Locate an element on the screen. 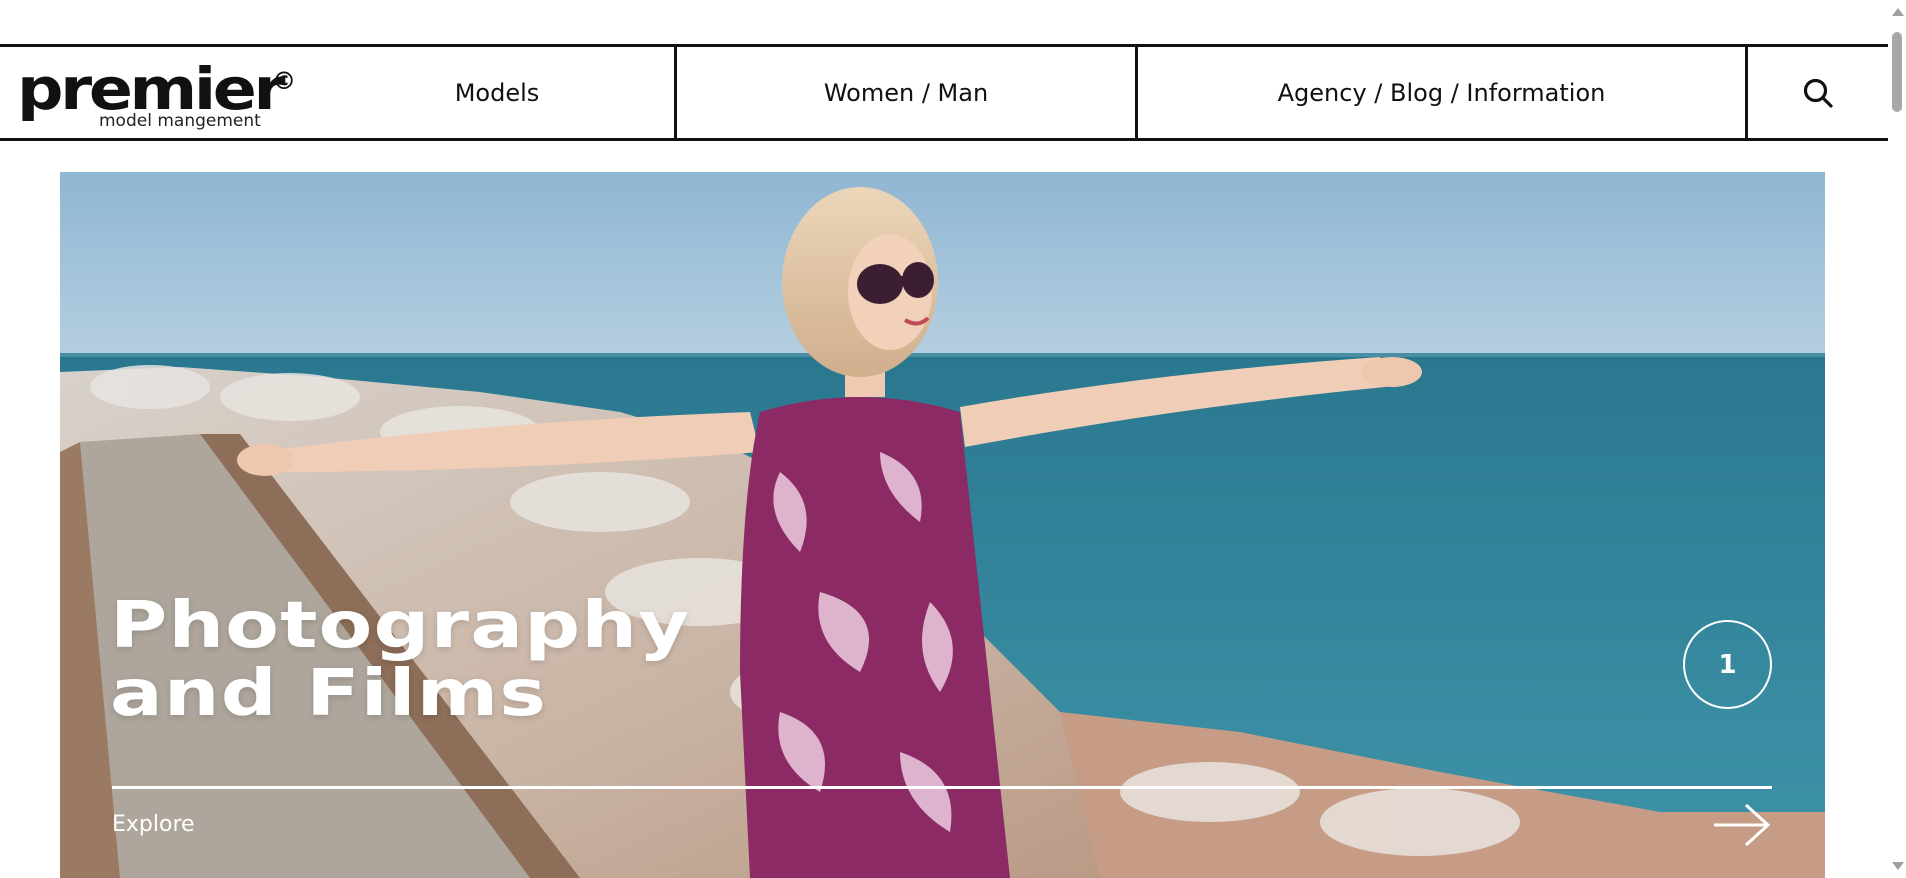 The height and width of the screenshot is (878, 1906). slide-number-badge: 1 is located at coordinates (1727, 664).